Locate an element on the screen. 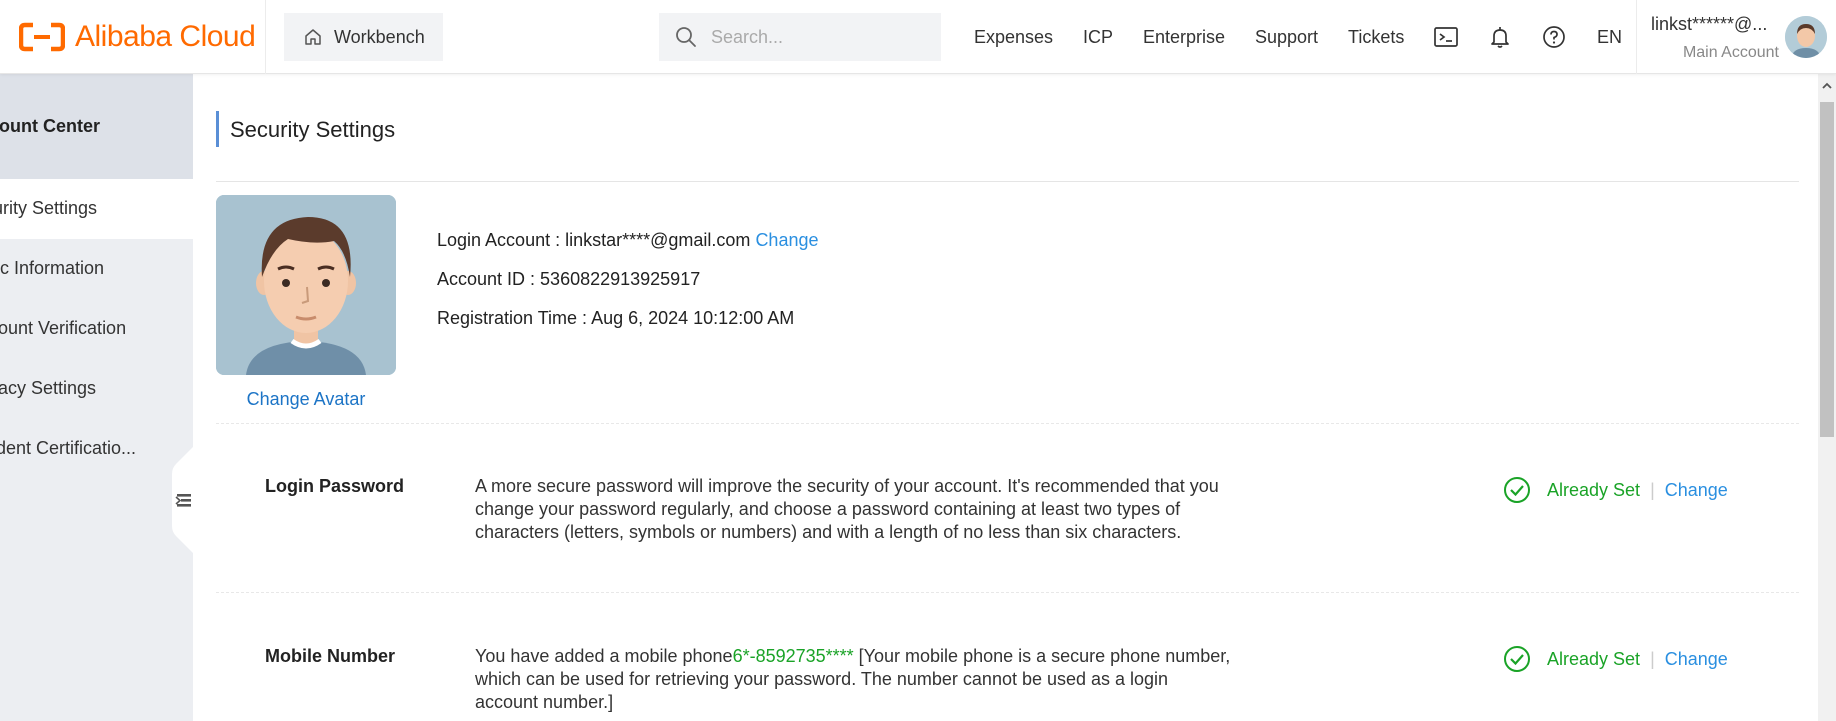 The height and width of the screenshot is (721, 1836). nav-icp: ICP is located at coordinates (1098, 37).